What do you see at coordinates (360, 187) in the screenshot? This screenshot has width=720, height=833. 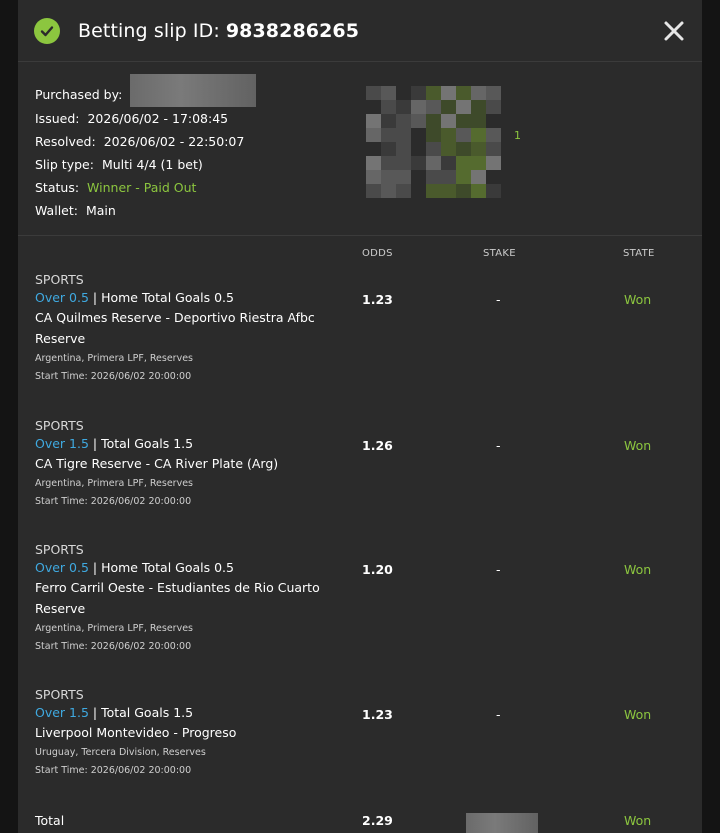 I see `status-row: Status: Winner - Paid Out` at bounding box center [360, 187].